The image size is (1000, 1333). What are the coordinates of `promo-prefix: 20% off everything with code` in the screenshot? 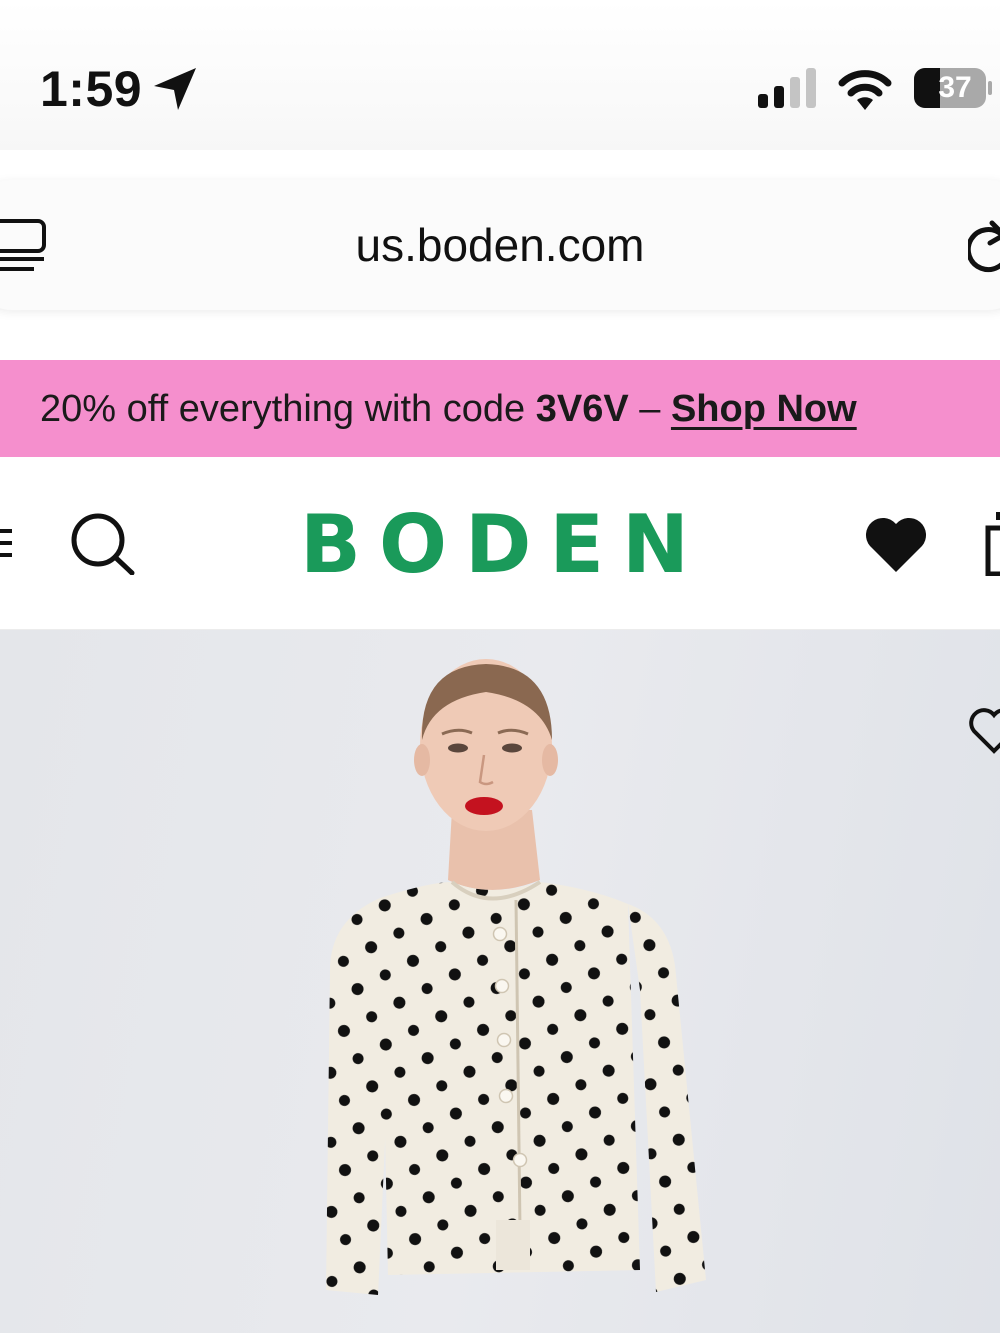 It's located at (288, 409).